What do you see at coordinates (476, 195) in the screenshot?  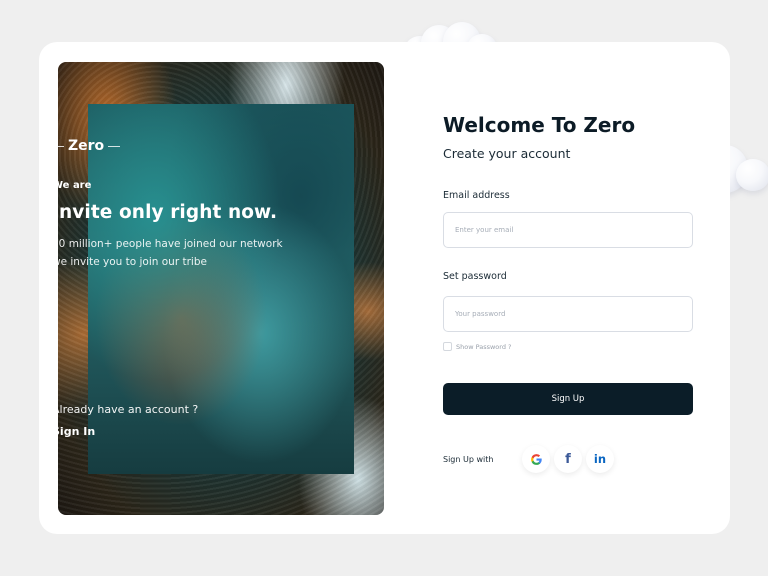 I see `email-label: Email address` at bounding box center [476, 195].